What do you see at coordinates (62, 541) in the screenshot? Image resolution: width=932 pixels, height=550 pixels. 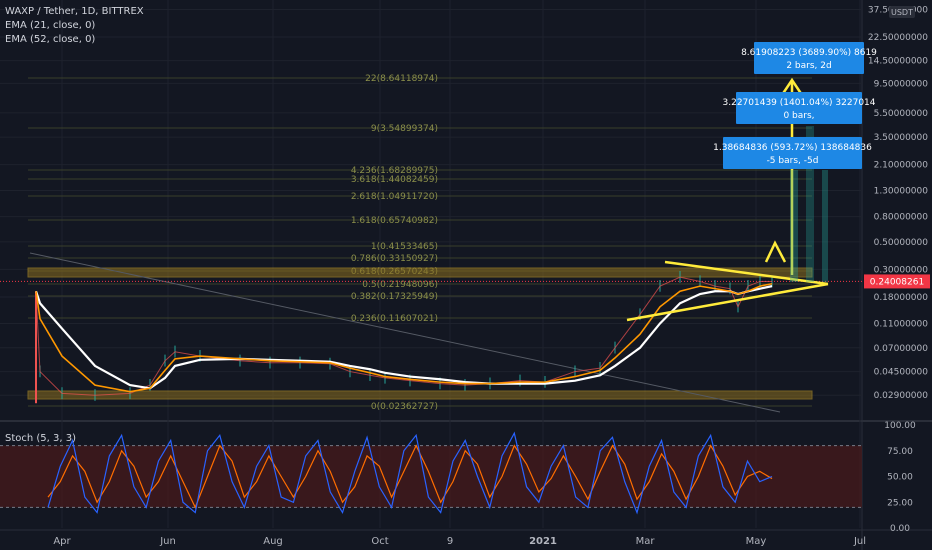 I see `time-tick-label: Apr` at bounding box center [62, 541].